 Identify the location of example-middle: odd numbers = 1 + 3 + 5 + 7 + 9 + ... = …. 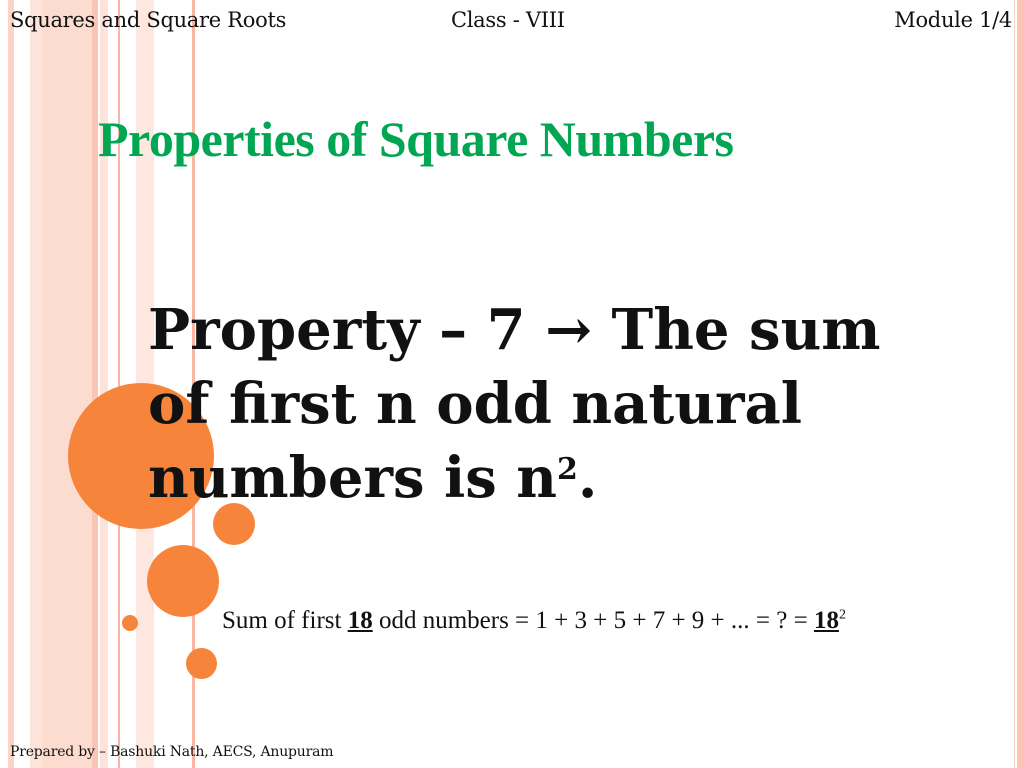
(593, 620).